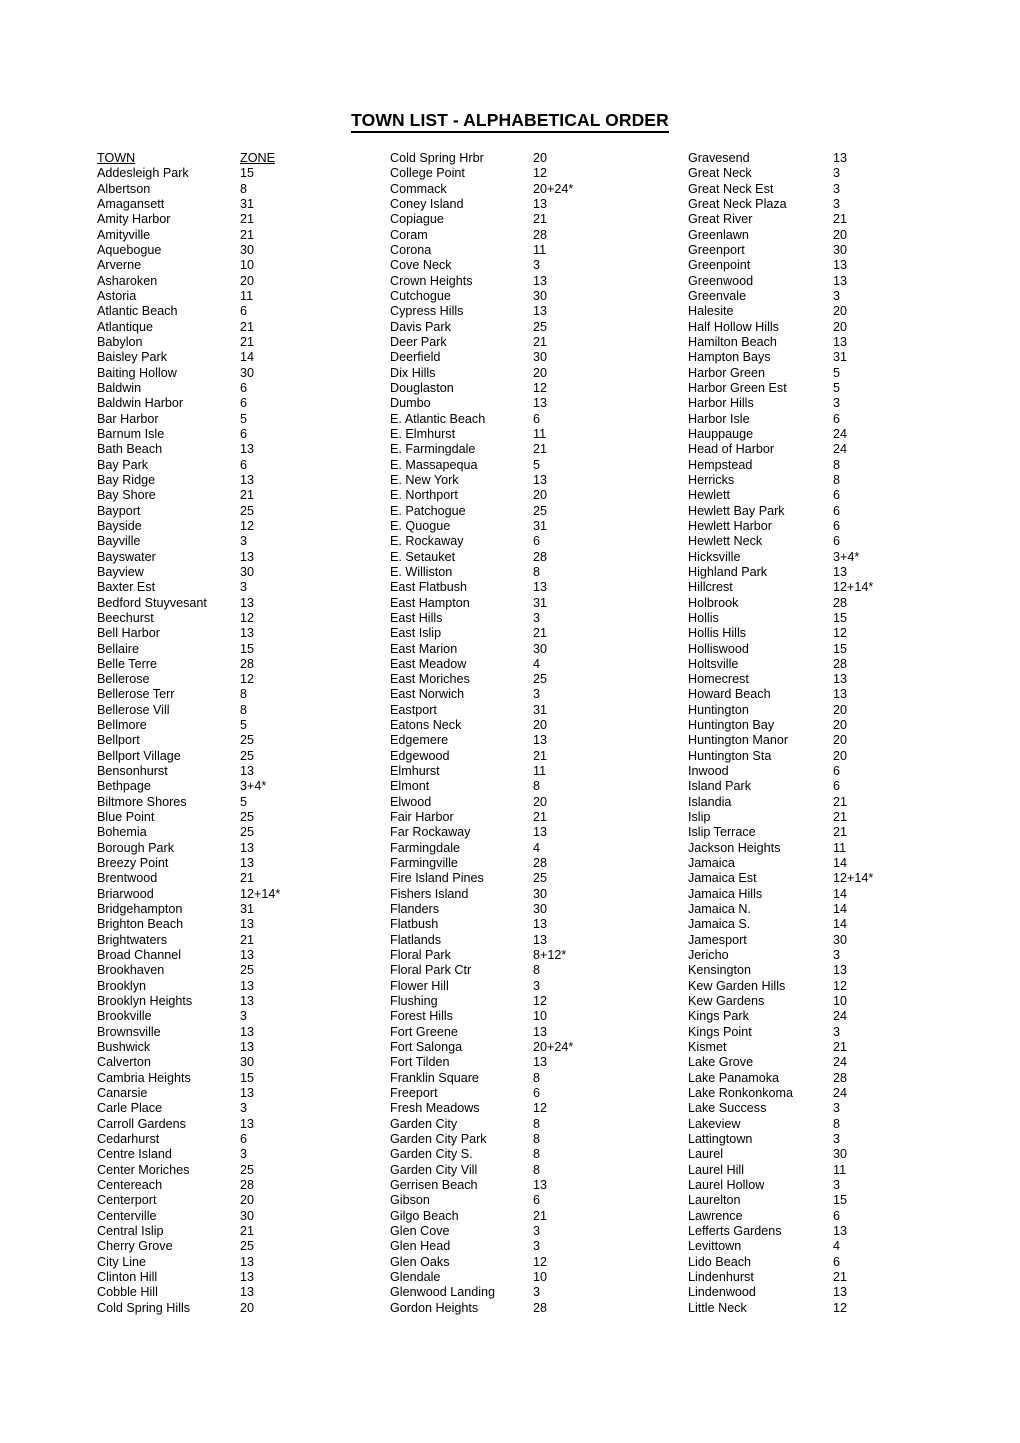 The image size is (1020, 1443). What do you see at coordinates (144, 1307) in the screenshot?
I see `town-name: Cold Spring Hills` at bounding box center [144, 1307].